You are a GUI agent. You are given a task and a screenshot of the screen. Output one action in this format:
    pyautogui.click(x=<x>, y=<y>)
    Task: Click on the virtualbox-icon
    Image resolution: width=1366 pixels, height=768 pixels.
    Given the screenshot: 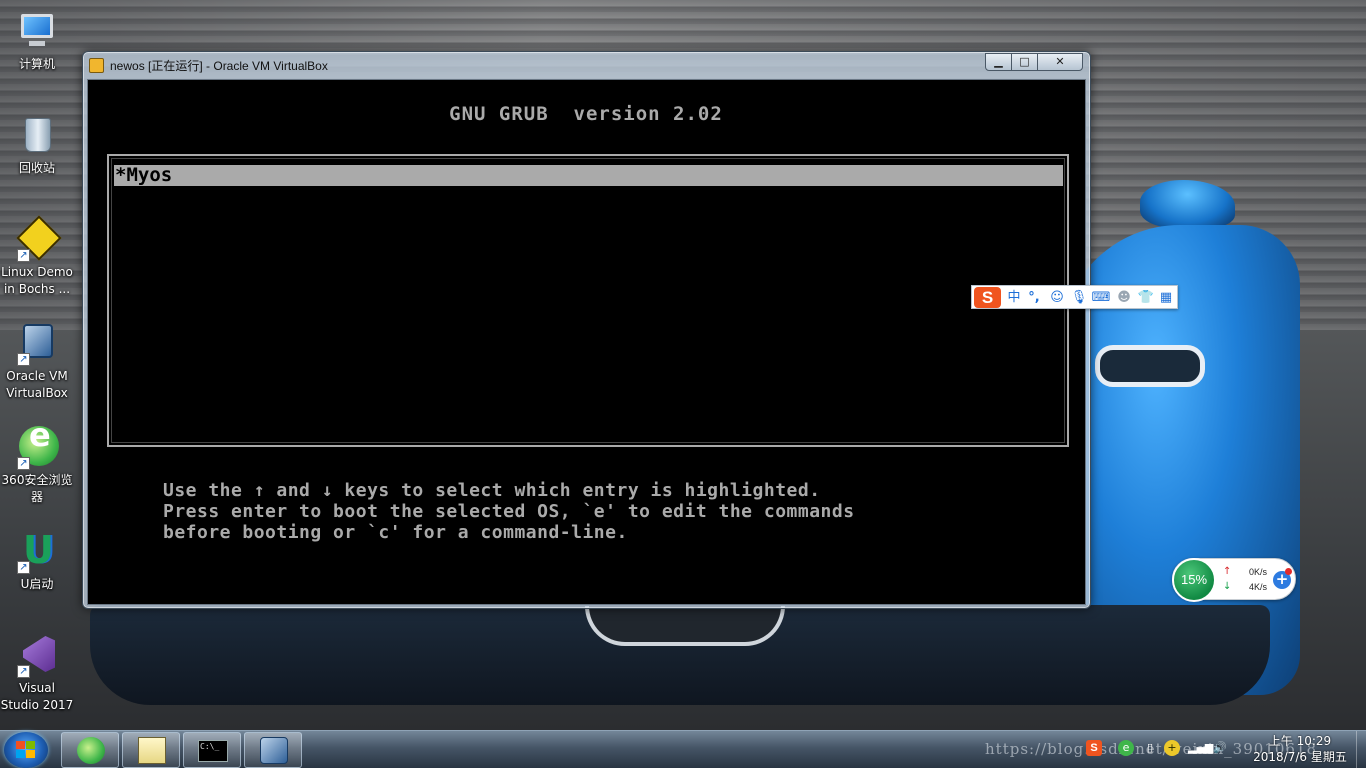 What is the action you would take?
    pyautogui.click(x=274, y=750)
    